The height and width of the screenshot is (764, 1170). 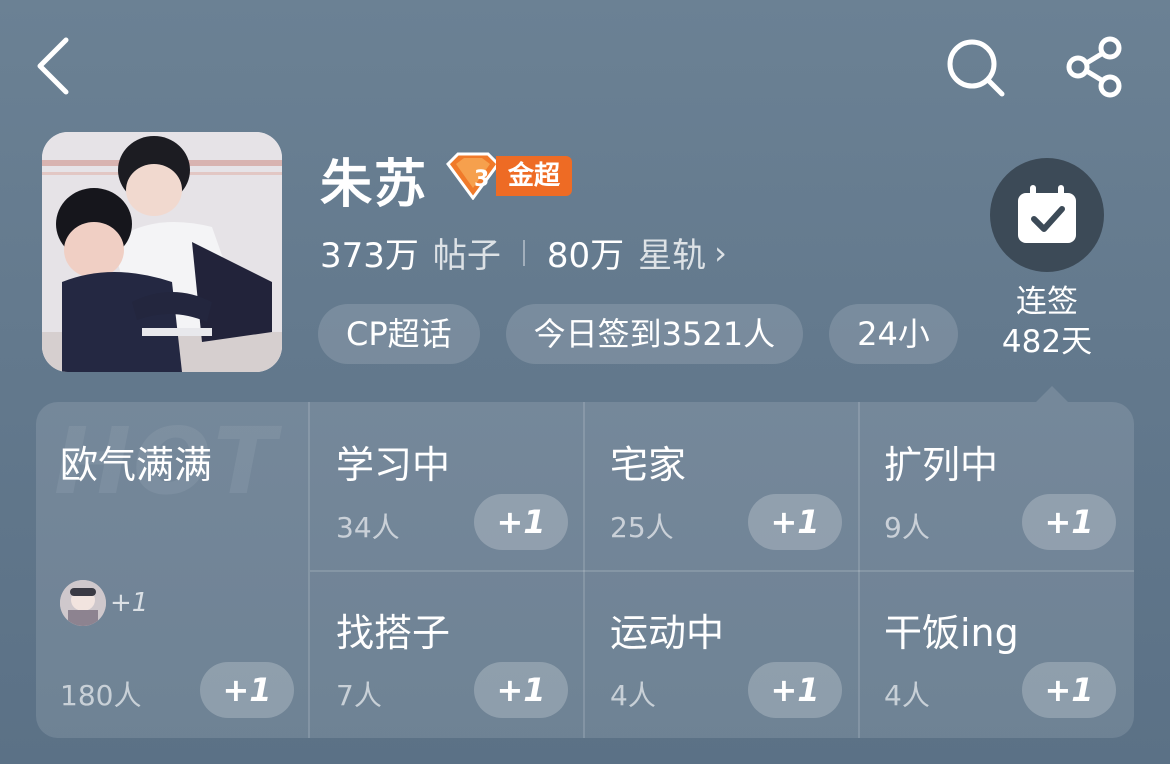 I want to click on featured-title: 欧气满满, so click(x=136, y=465).